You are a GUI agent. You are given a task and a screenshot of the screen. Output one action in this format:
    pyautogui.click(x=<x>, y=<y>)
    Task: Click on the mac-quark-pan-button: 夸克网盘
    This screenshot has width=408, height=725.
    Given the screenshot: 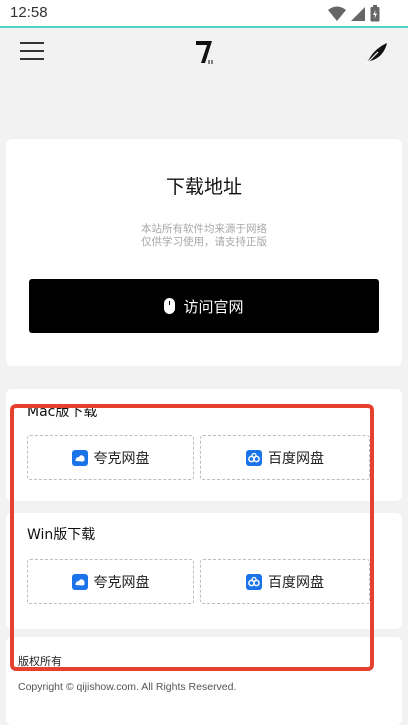 What is the action you would take?
    pyautogui.click(x=110, y=457)
    